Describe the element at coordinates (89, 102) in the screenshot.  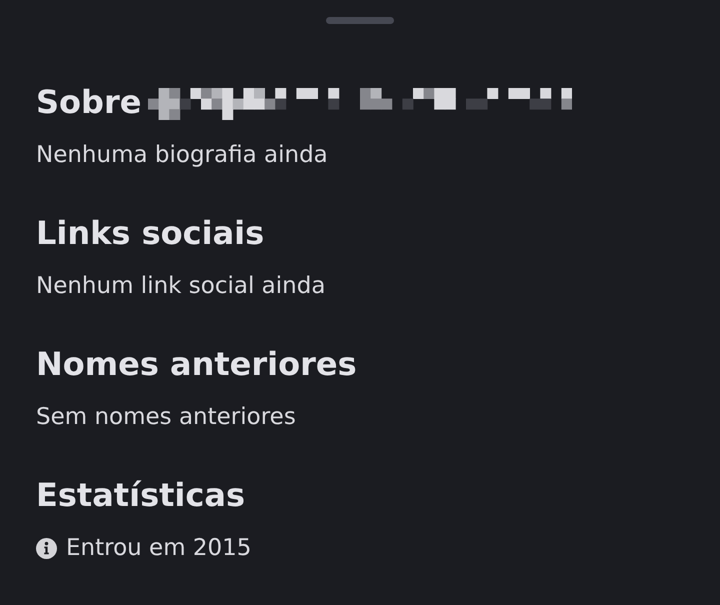
I see `section-heading: Sobre` at that location.